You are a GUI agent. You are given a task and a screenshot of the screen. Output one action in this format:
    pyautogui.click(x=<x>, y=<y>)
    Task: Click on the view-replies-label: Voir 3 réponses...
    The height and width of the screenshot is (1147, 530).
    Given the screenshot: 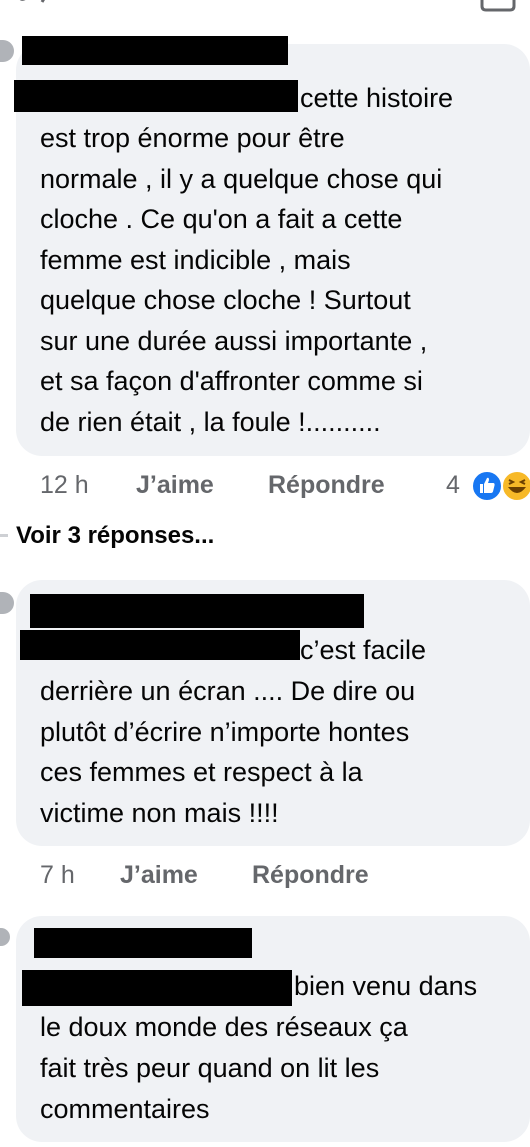 What is the action you would take?
    pyautogui.click(x=115, y=536)
    